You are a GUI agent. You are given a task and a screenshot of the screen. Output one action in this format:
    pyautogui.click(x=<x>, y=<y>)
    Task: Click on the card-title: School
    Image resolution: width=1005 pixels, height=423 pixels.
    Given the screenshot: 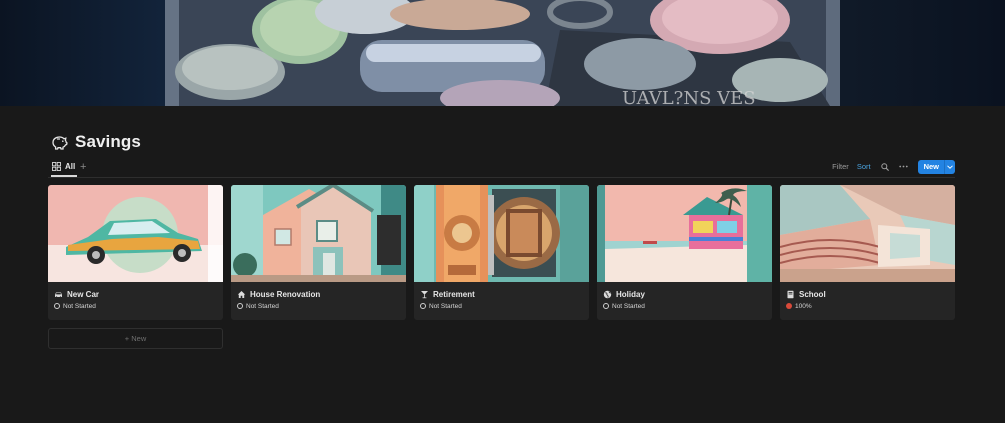 What is the action you would take?
    pyautogui.click(x=806, y=294)
    